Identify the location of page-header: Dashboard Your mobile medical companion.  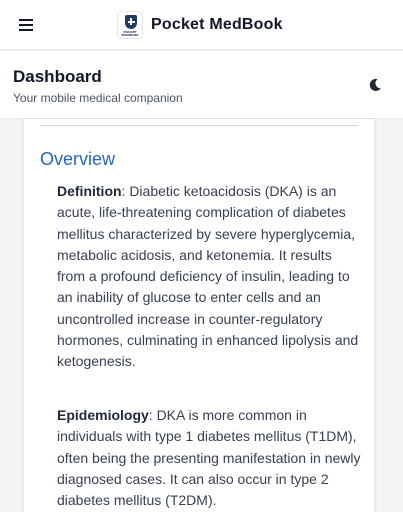
(201, 85).